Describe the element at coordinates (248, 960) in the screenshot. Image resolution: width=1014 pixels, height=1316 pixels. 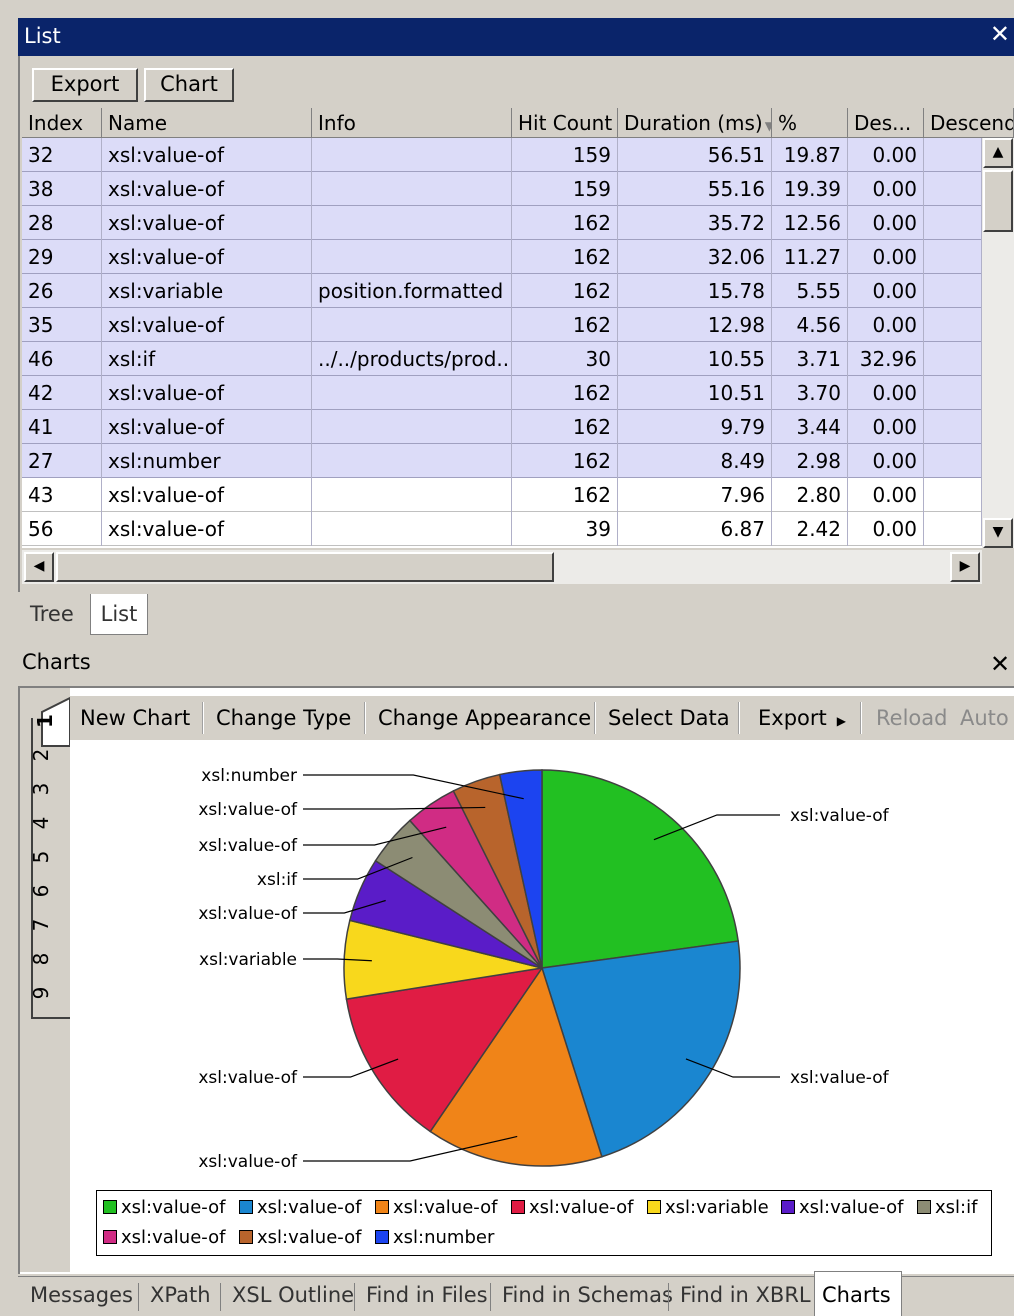
I see `slice-label: xsl:variable` at that location.